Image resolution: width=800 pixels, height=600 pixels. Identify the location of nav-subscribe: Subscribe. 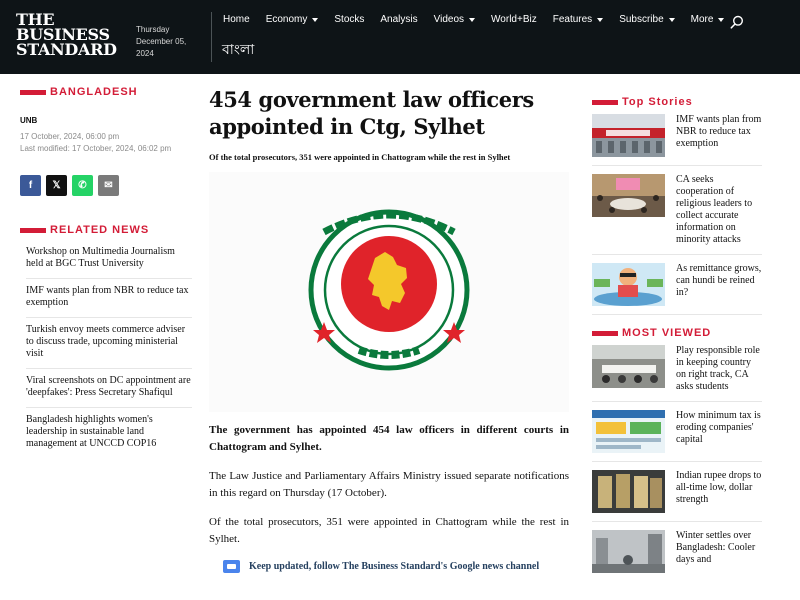
(647, 19).